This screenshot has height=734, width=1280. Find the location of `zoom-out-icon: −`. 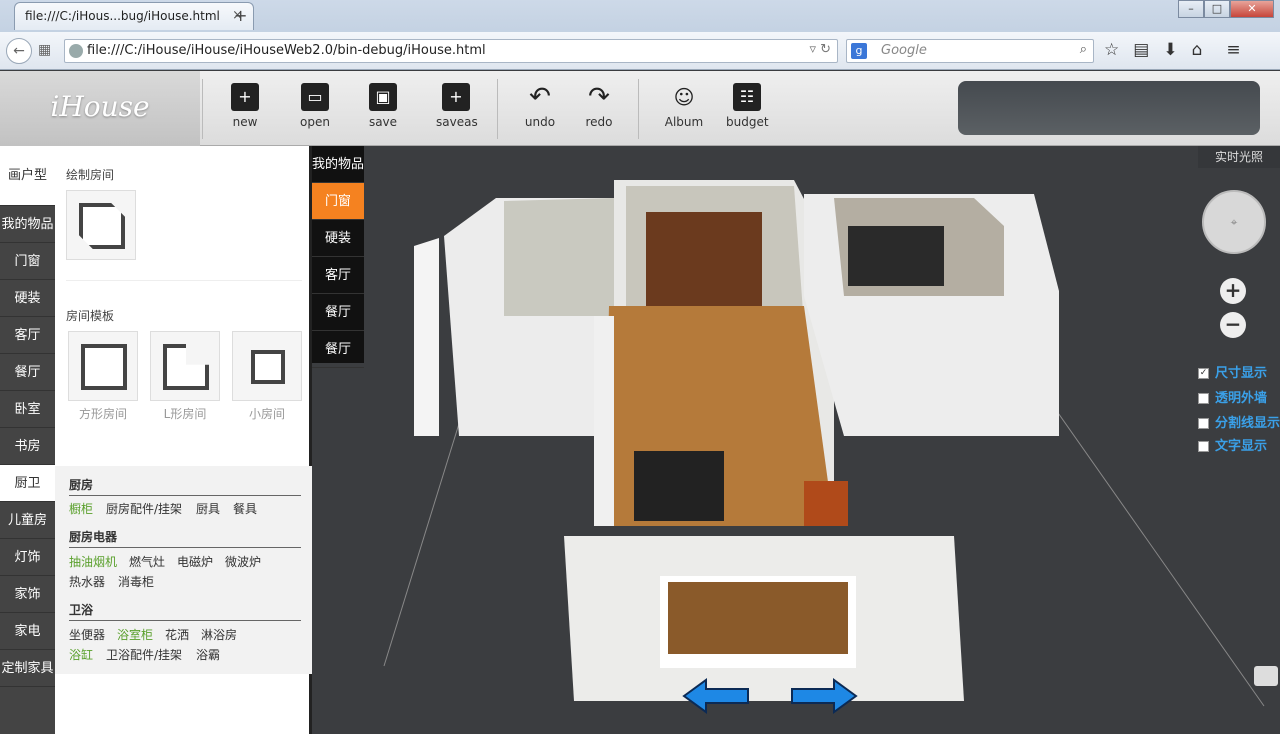

zoom-out-icon: − is located at coordinates (1233, 325).